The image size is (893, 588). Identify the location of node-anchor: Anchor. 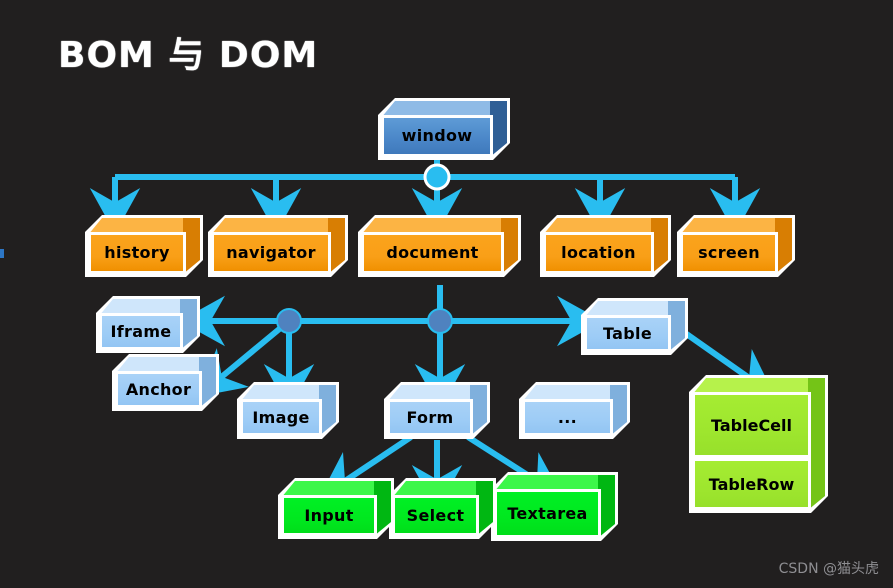
(165, 382).